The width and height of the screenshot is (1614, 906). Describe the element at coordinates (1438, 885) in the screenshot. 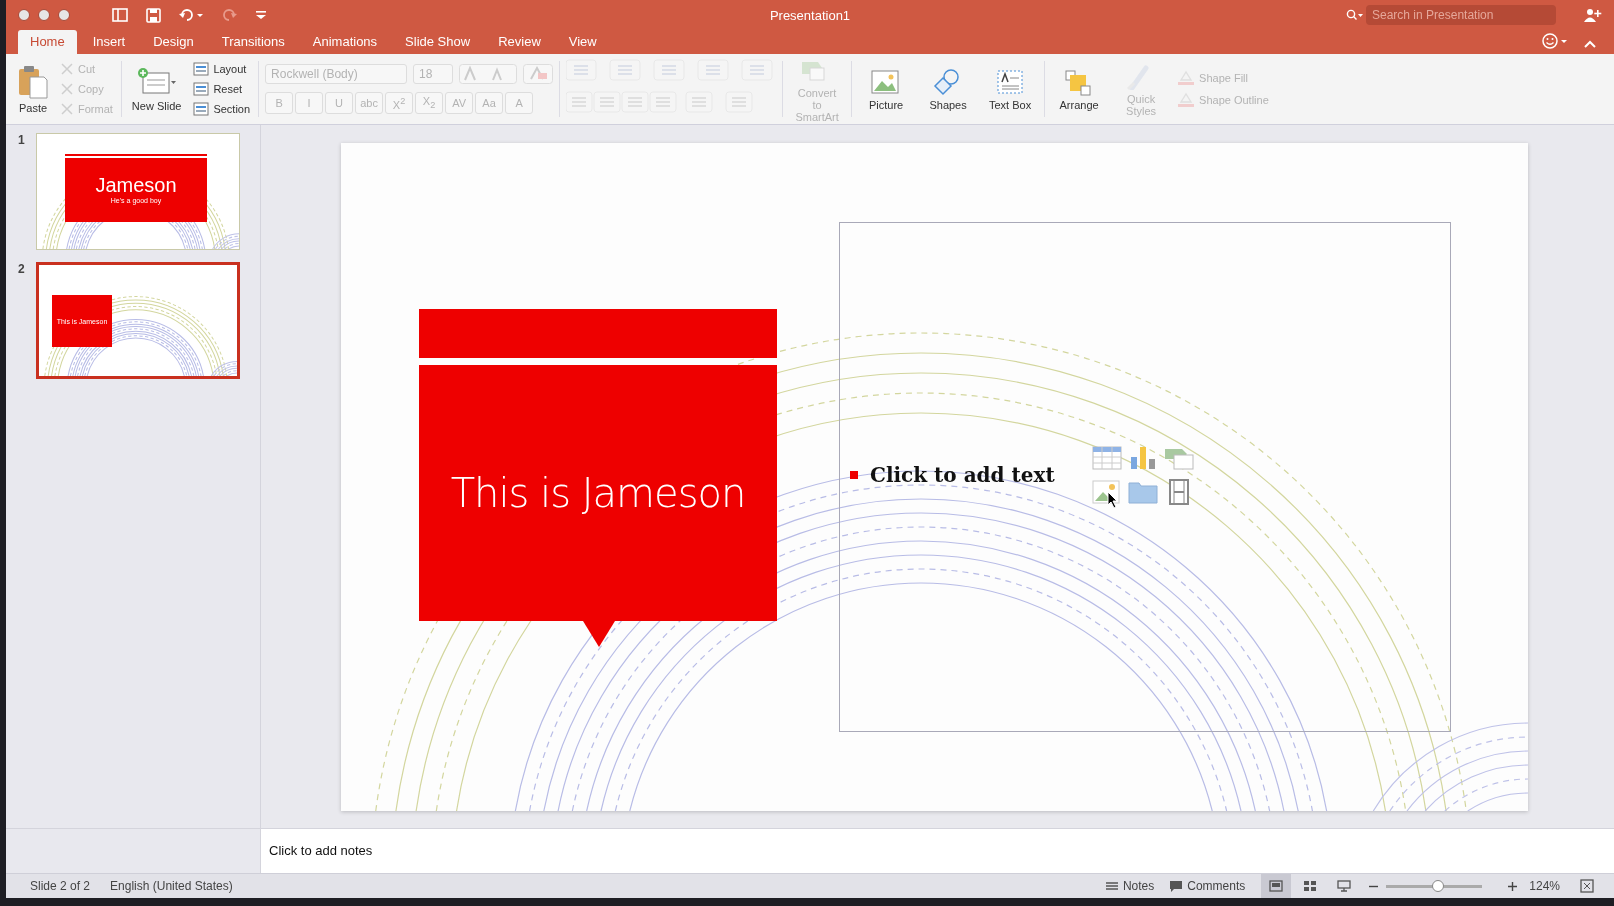

I see `slider-thumb` at that location.